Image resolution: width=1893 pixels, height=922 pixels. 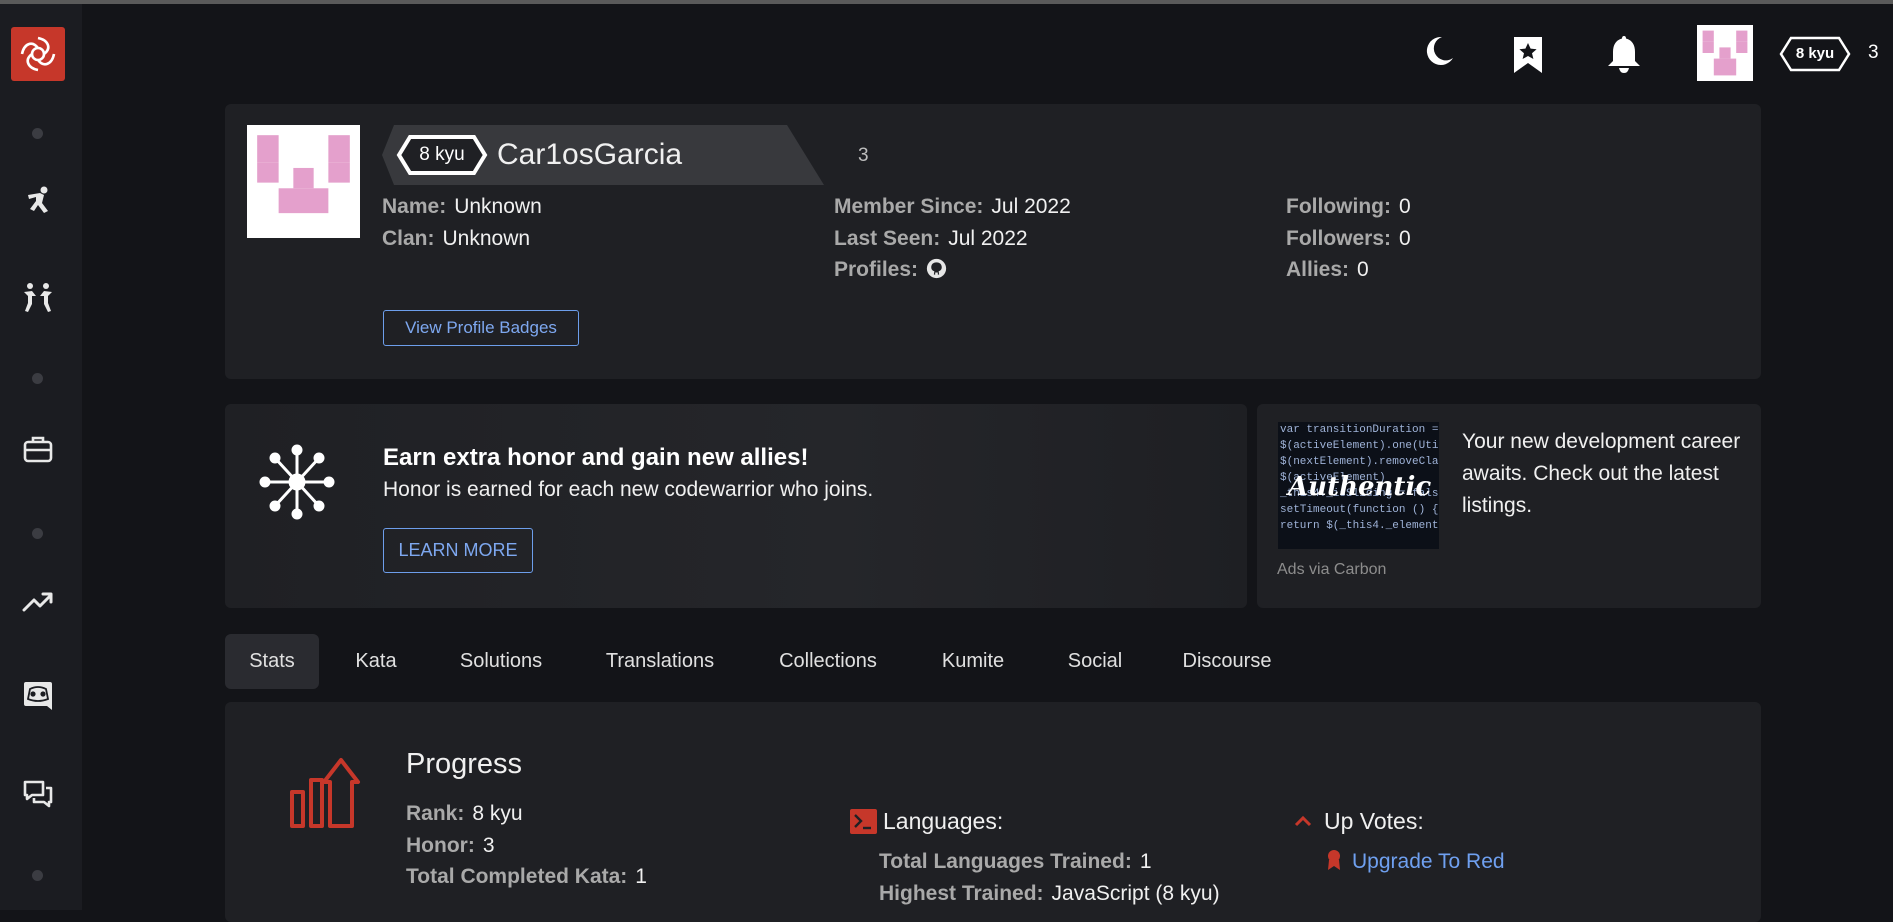 I want to click on highest-trained-row: Highest Trained: JavaScript (8 kyu), so click(x=1049, y=894).